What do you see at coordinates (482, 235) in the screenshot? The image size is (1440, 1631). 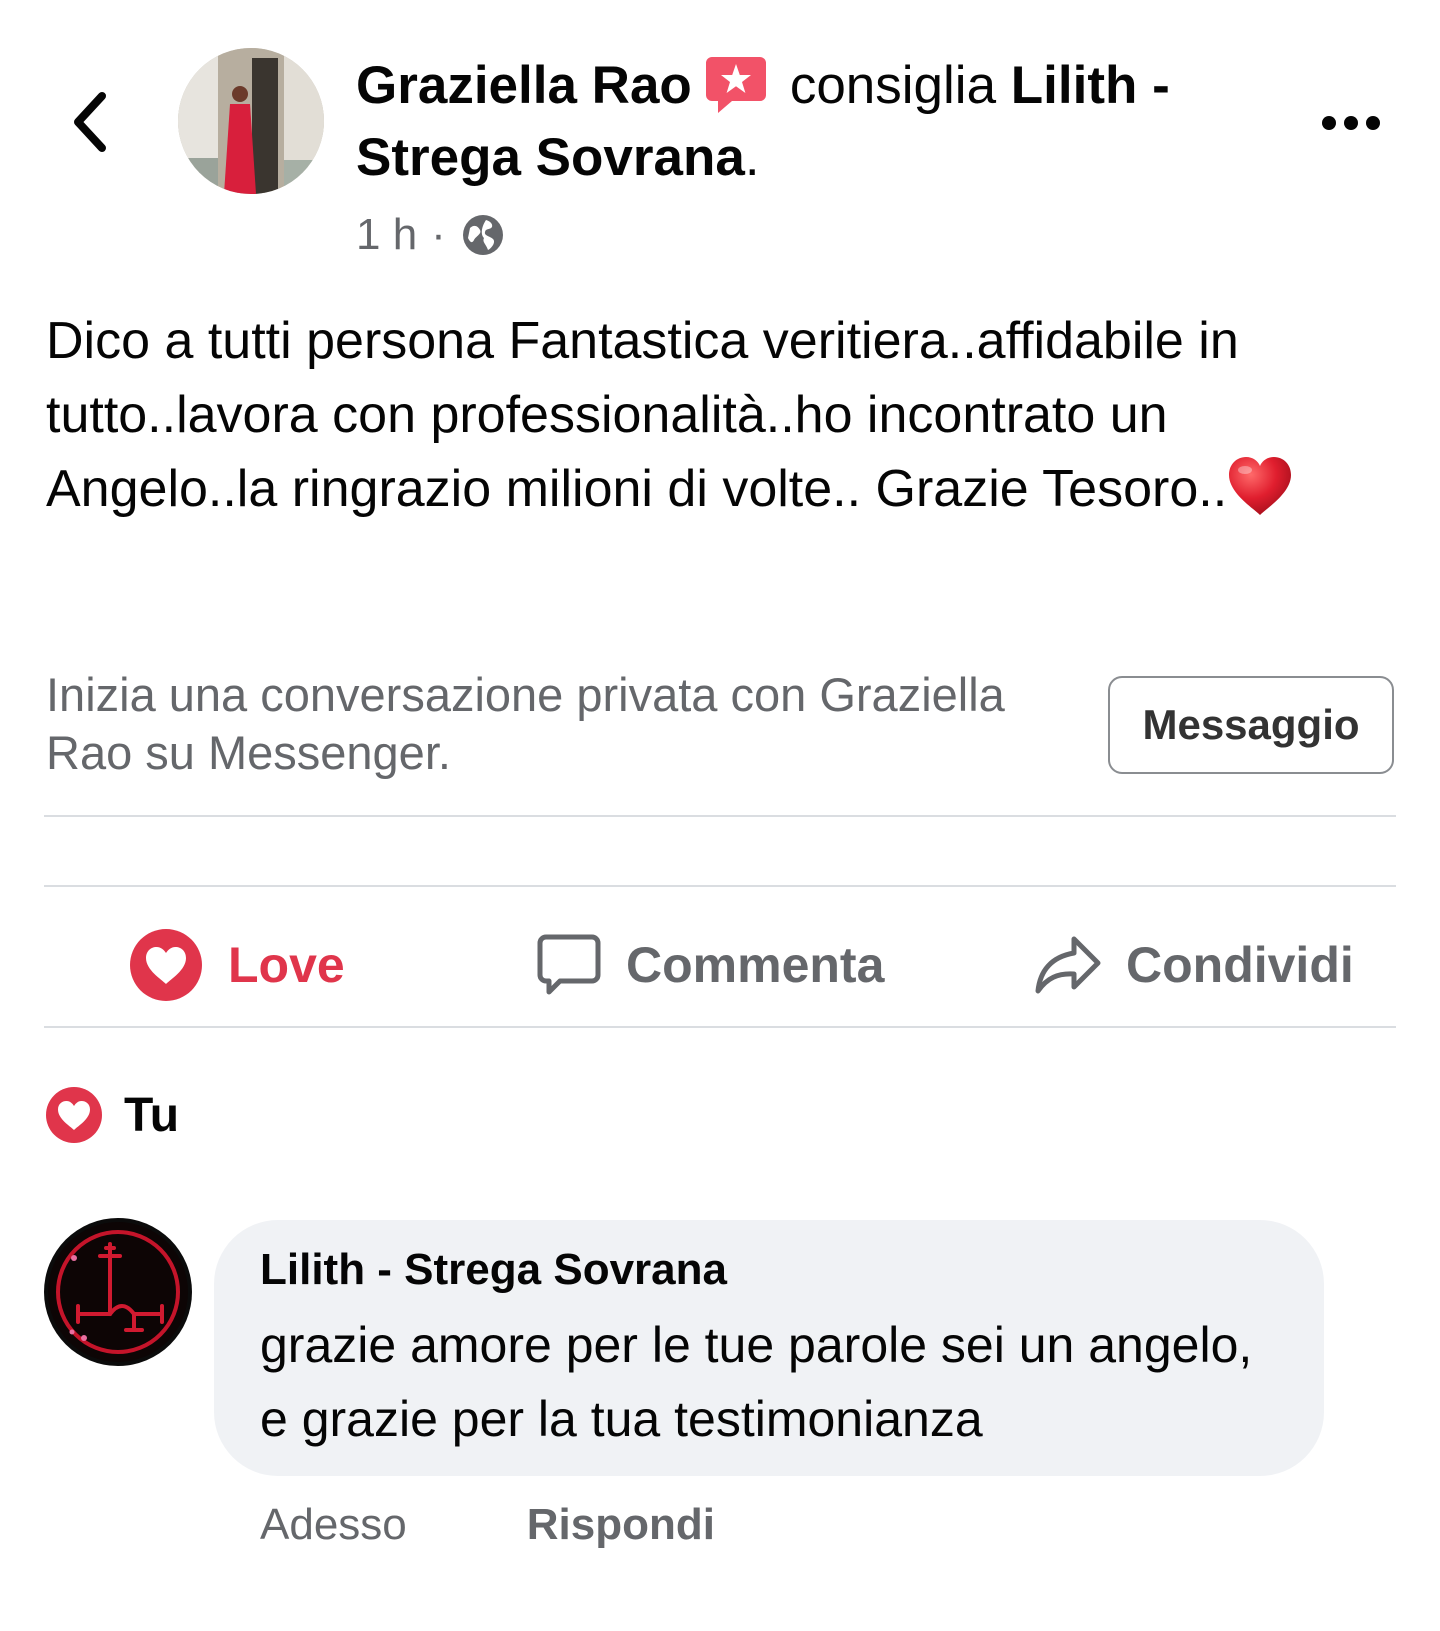 I see `globe-icon` at bounding box center [482, 235].